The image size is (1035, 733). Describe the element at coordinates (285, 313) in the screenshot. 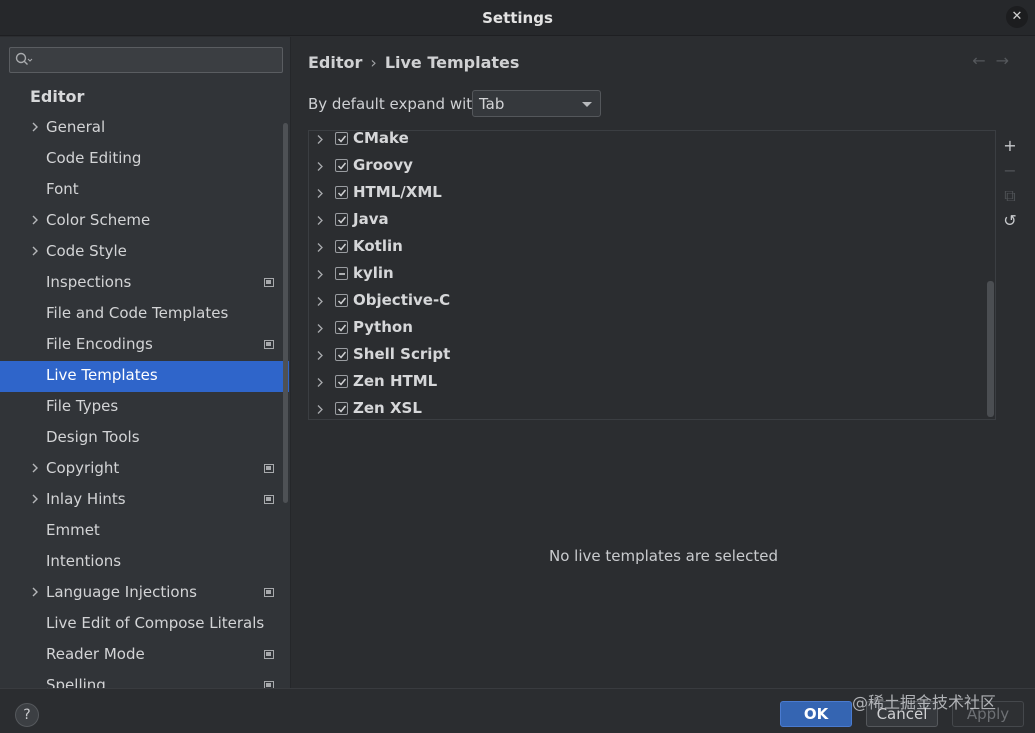

I see `sidebar-scrollbar` at that location.